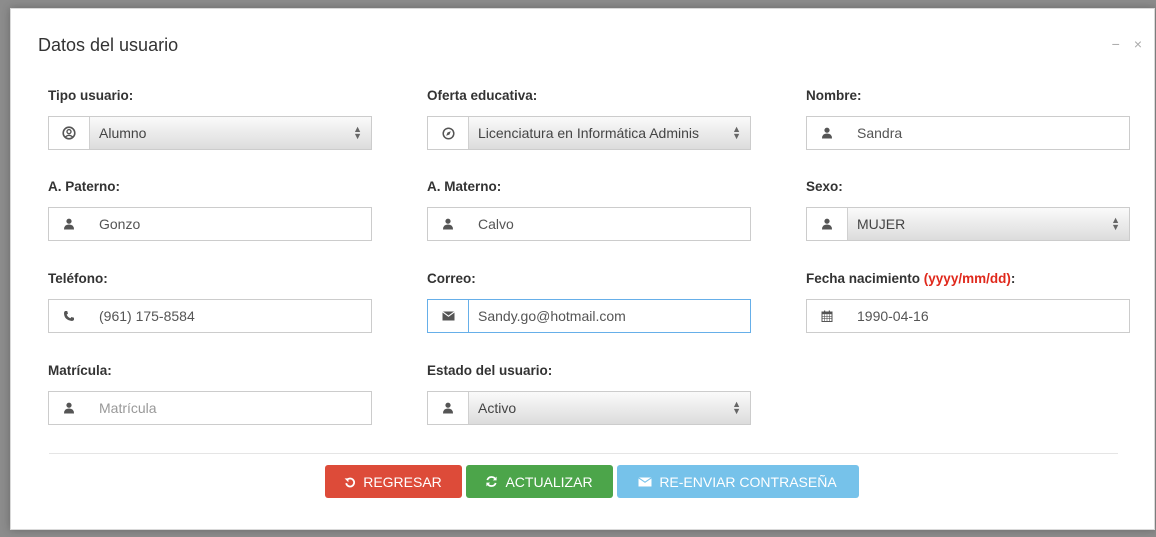 The height and width of the screenshot is (537, 1156). Describe the element at coordinates (451, 278) in the screenshot. I see `correo-label: Correo:` at that location.